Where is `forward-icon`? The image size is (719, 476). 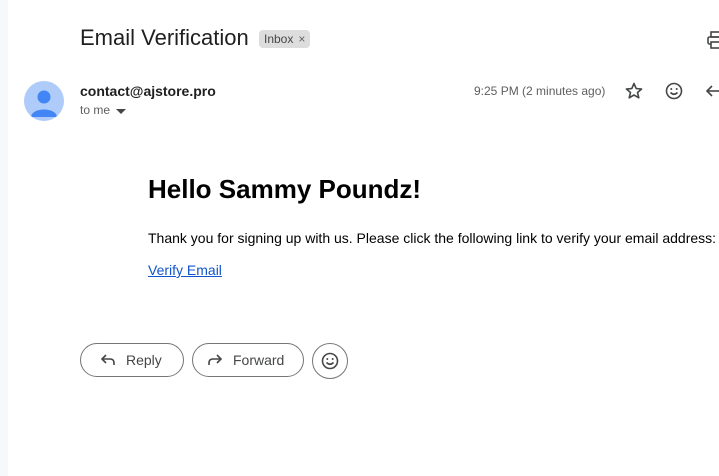
forward-icon is located at coordinates (215, 359).